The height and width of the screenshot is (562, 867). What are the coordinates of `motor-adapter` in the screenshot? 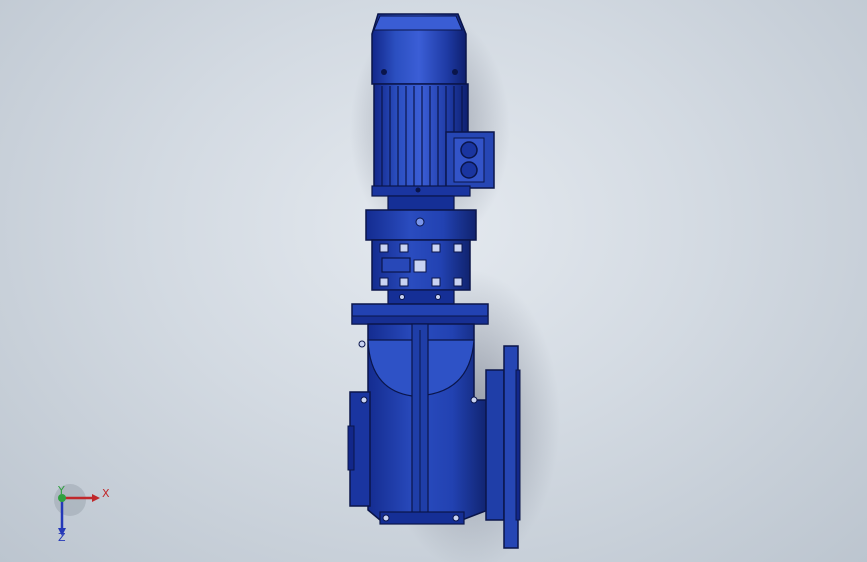 It's located at (421, 203).